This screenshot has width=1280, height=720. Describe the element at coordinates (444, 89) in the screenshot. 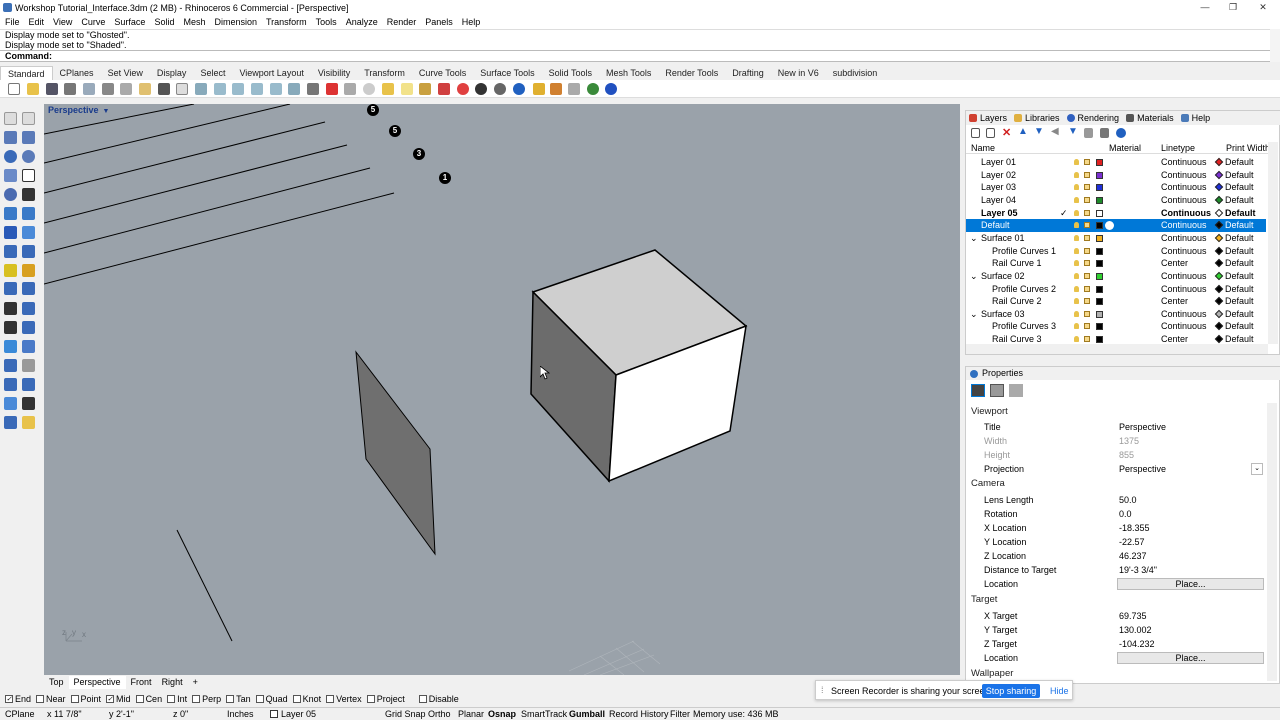

I see `object-properties-icon` at that location.